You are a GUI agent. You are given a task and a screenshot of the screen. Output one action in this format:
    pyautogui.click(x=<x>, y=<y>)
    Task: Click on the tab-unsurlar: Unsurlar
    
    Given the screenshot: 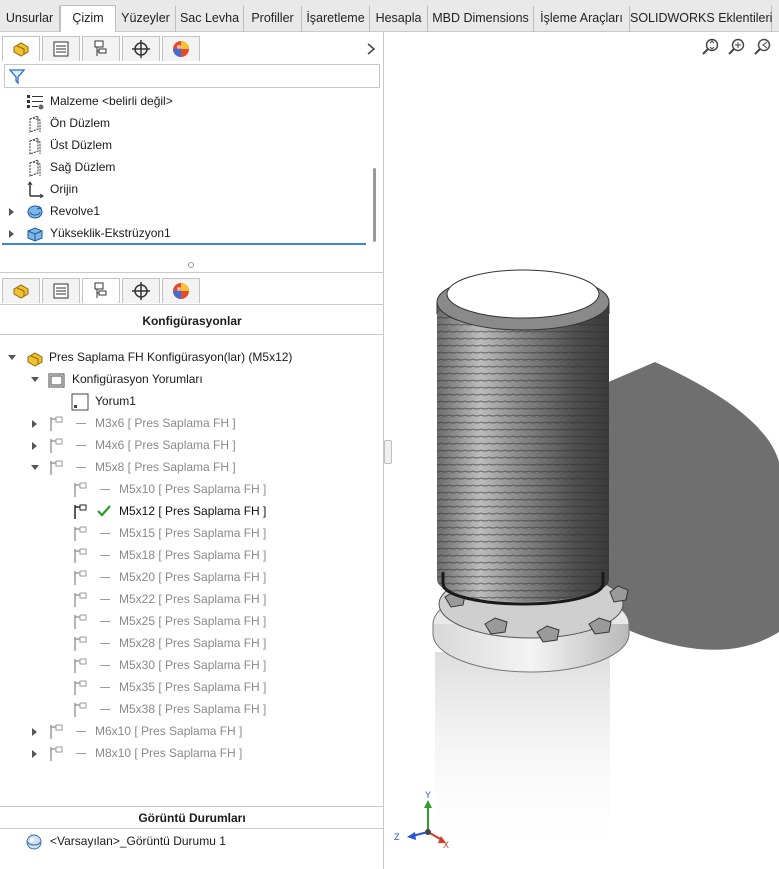 What is the action you would take?
    pyautogui.click(x=30, y=19)
    